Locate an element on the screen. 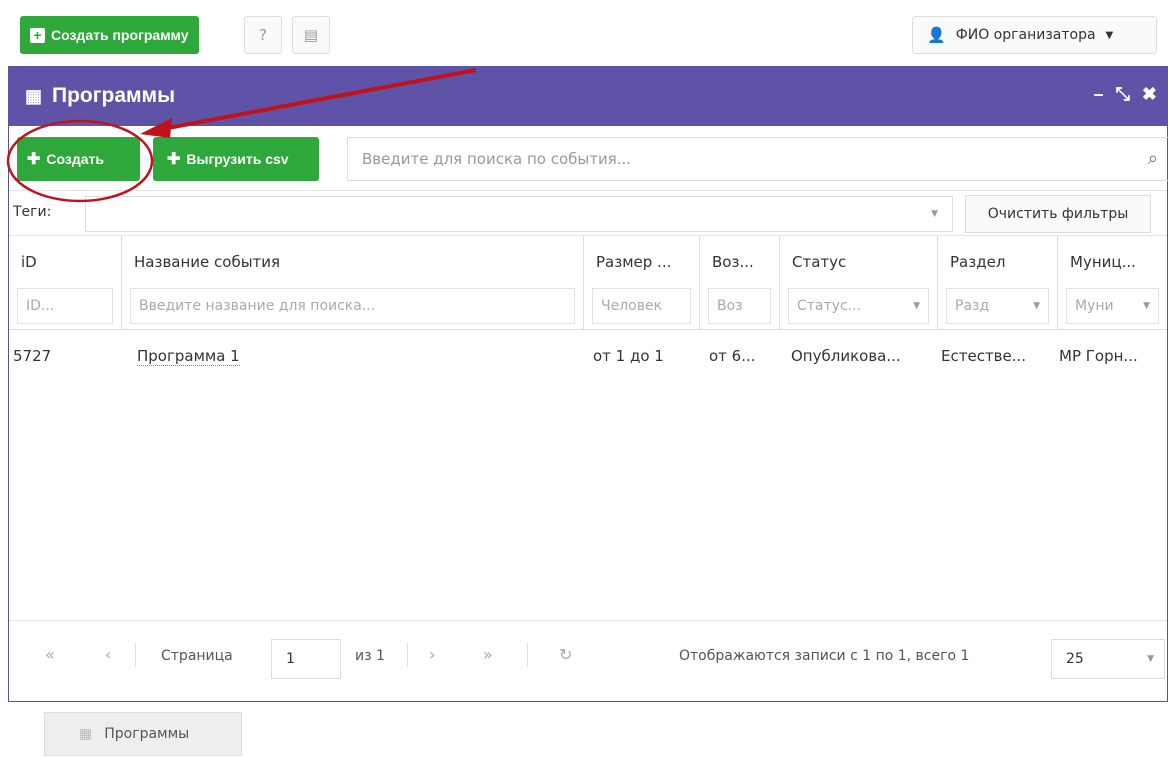 The width and height of the screenshot is (1168, 758). page-number-input: 1 is located at coordinates (306, 659).